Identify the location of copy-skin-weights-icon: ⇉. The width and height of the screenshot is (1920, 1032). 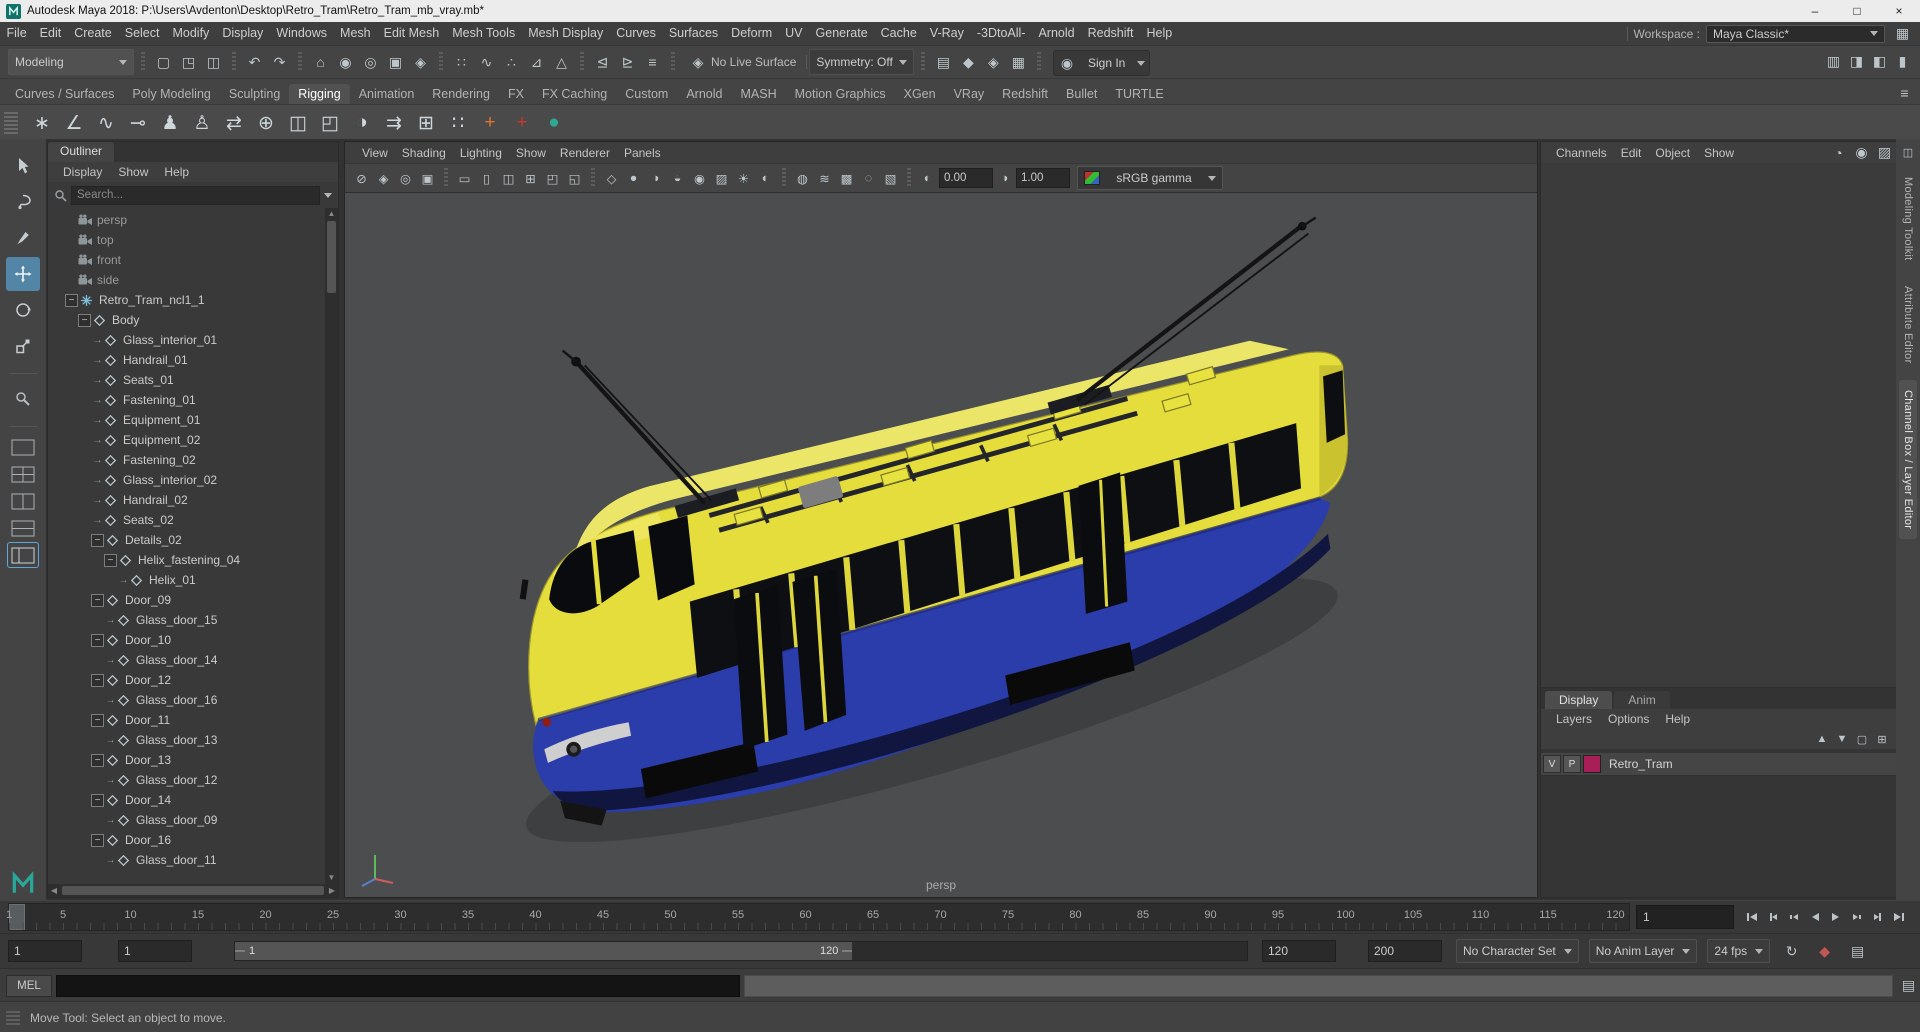
(394, 123).